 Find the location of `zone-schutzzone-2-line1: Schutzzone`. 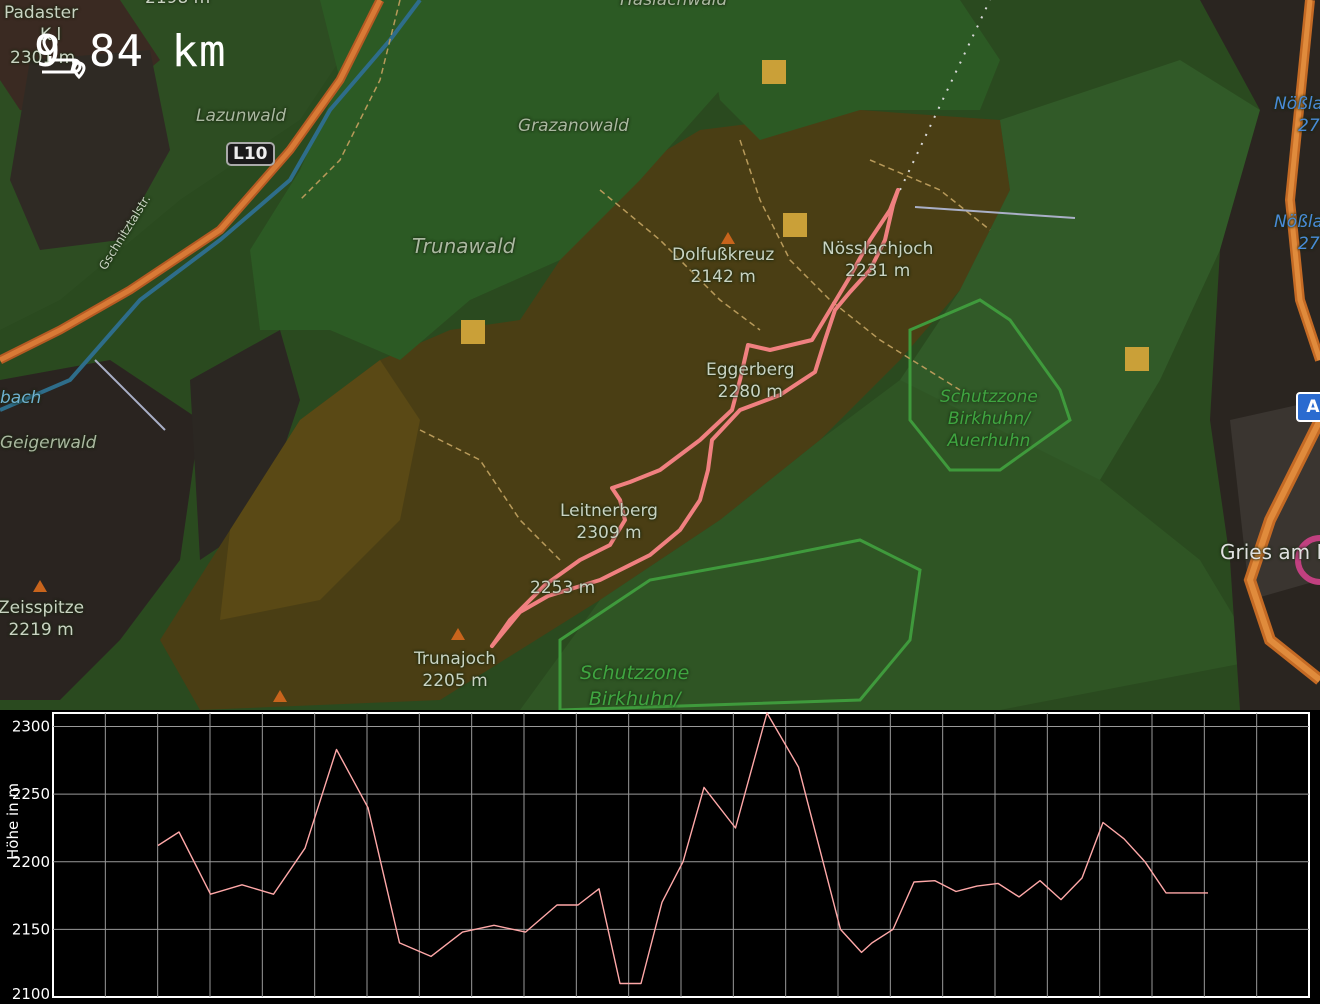

zone-schutzzone-2-line1: Schutzzone is located at coordinates (635, 673).